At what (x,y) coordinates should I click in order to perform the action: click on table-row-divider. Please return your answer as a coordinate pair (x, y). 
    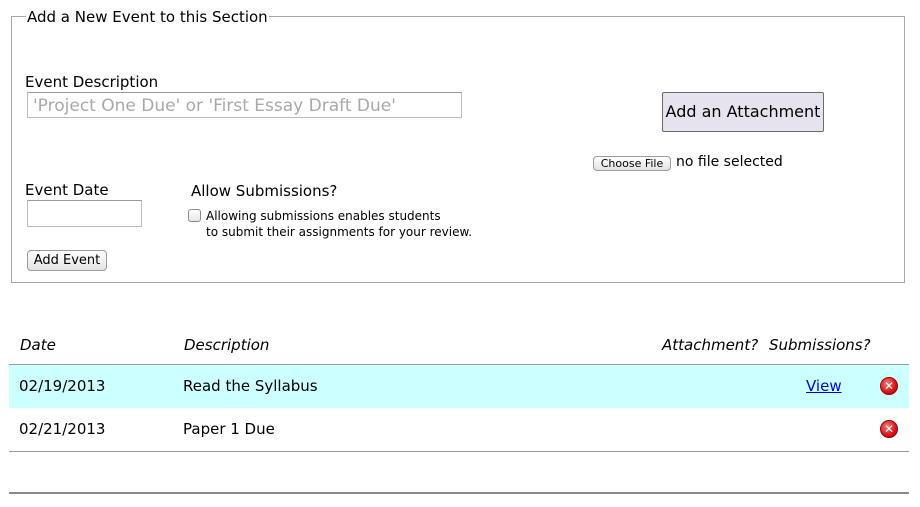
    Looking at the image, I should click on (459, 451).